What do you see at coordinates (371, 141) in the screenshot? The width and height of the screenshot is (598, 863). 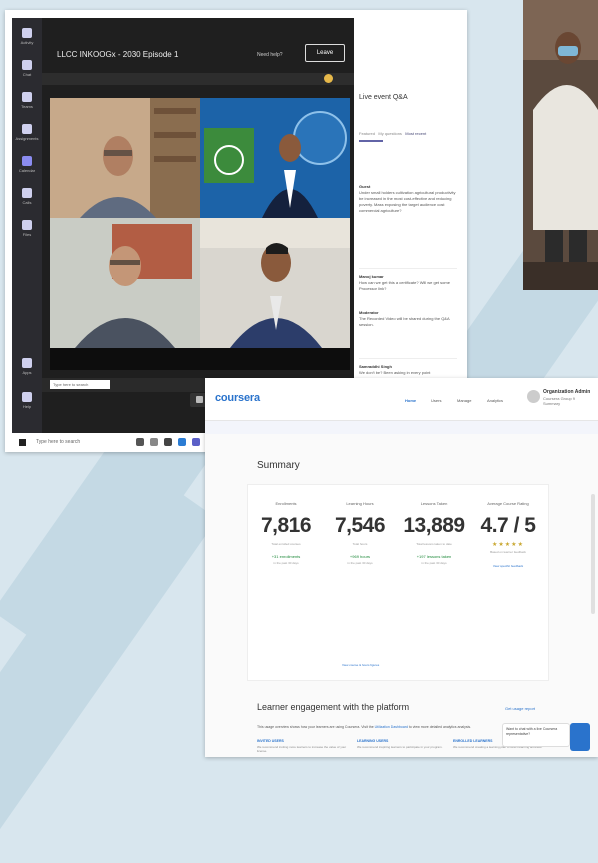 I see `tab-indicator` at bounding box center [371, 141].